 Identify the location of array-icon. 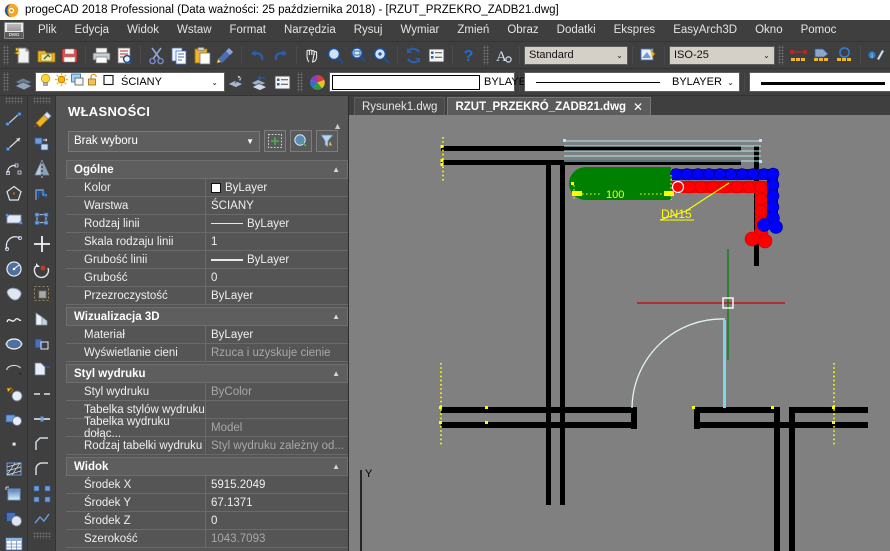
(42, 218).